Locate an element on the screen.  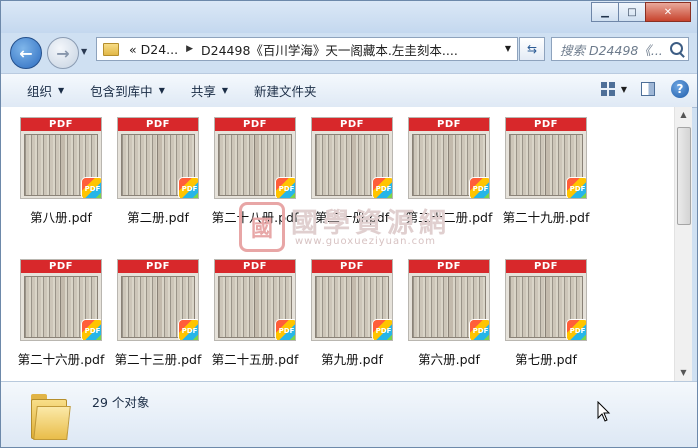
file-name: 第二册.pdf is located at coordinates (158, 217).